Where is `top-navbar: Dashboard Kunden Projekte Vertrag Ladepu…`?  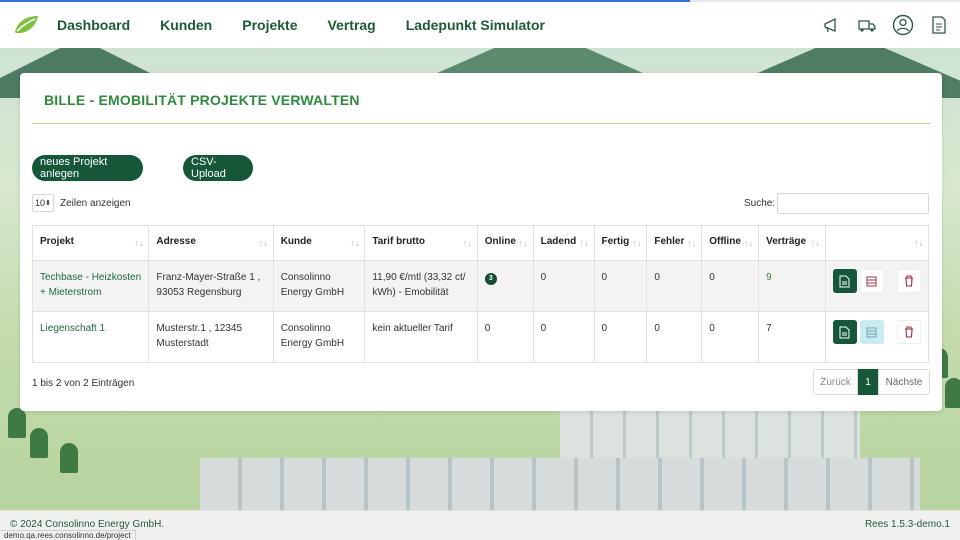 top-navbar: Dashboard Kunden Projekte Vertrag Ladepu… is located at coordinates (480, 24).